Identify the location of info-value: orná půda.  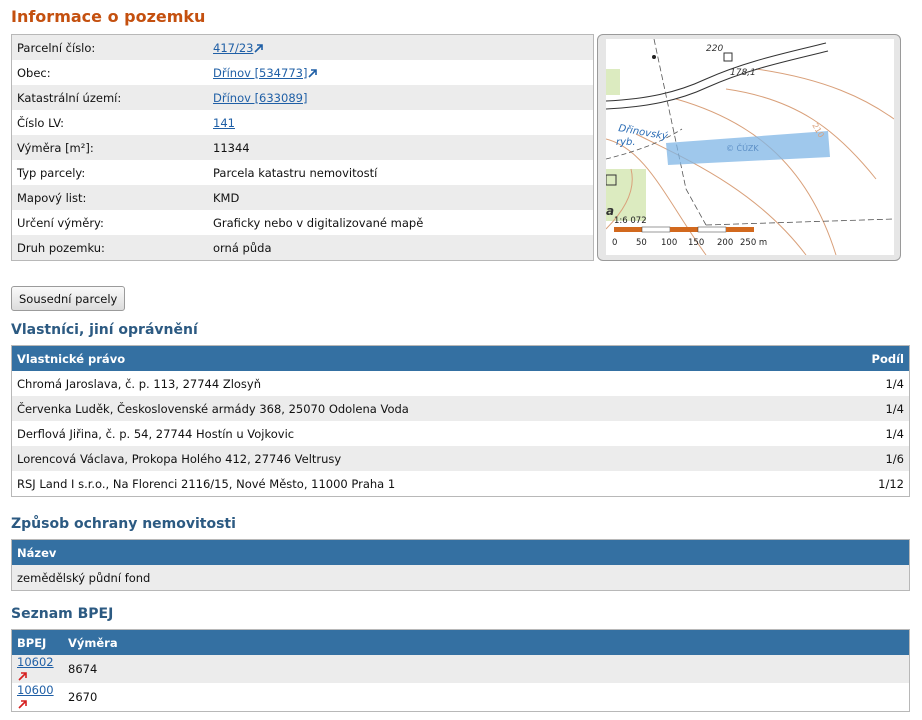
(401, 248).